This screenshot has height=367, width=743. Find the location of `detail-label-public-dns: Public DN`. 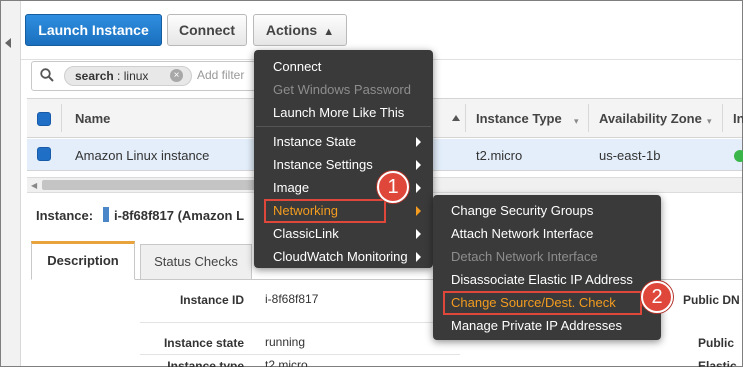

detail-label-public-dns: Public DN is located at coordinates (711, 300).